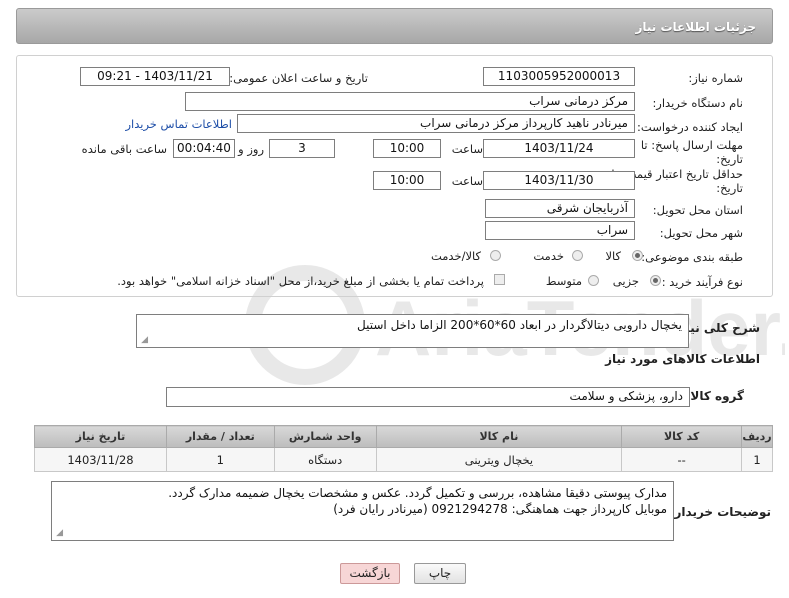 The width and height of the screenshot is (789, 598). I want to click on category-label: طبقه بندی موضوعی:, so click(692, 257).